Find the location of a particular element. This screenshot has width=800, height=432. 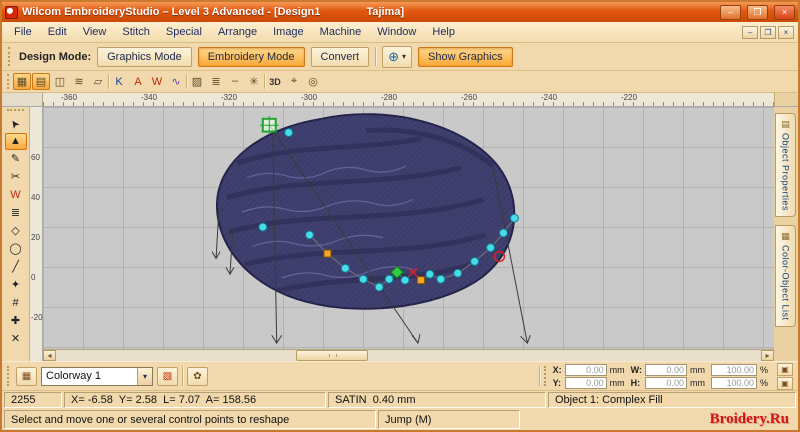

child-close-button: × is located at coordinates (786, 32).